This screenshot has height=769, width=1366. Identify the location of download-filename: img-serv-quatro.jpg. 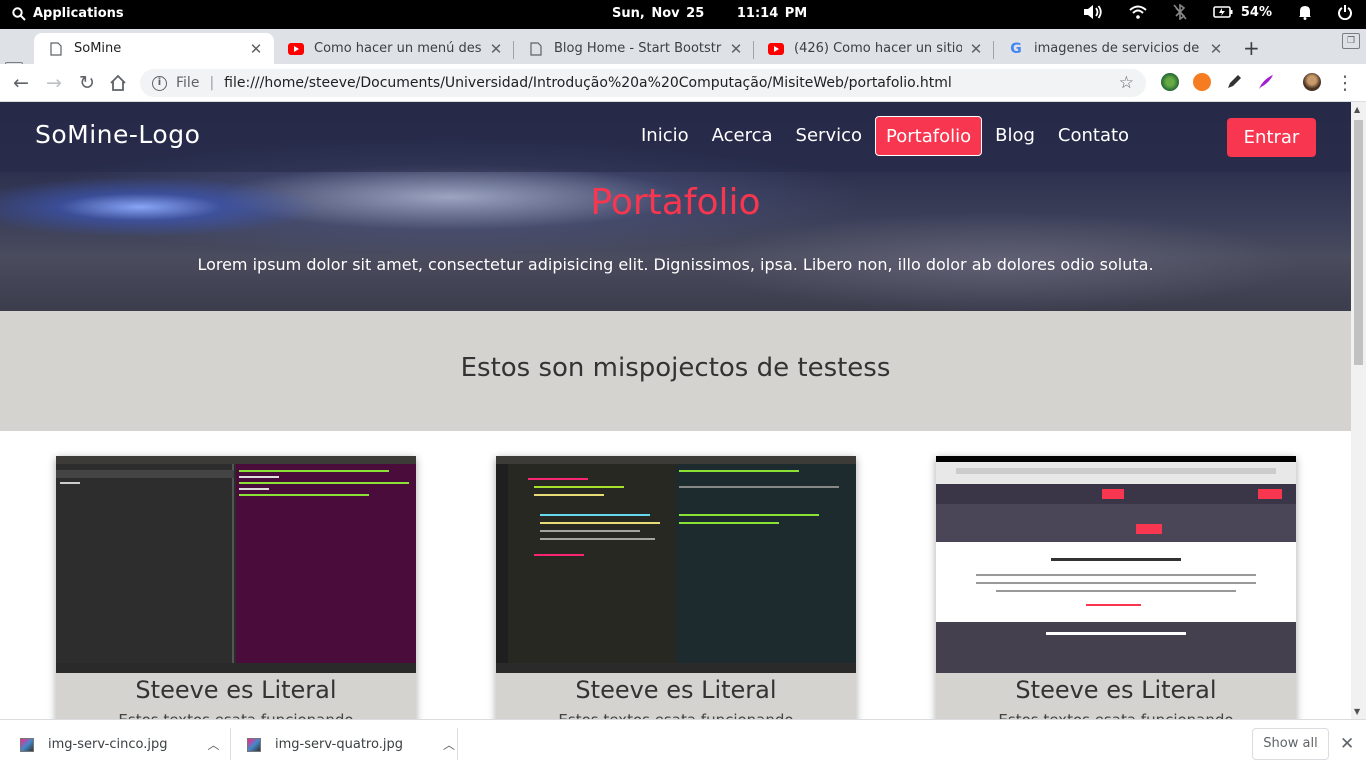
(339, 744).